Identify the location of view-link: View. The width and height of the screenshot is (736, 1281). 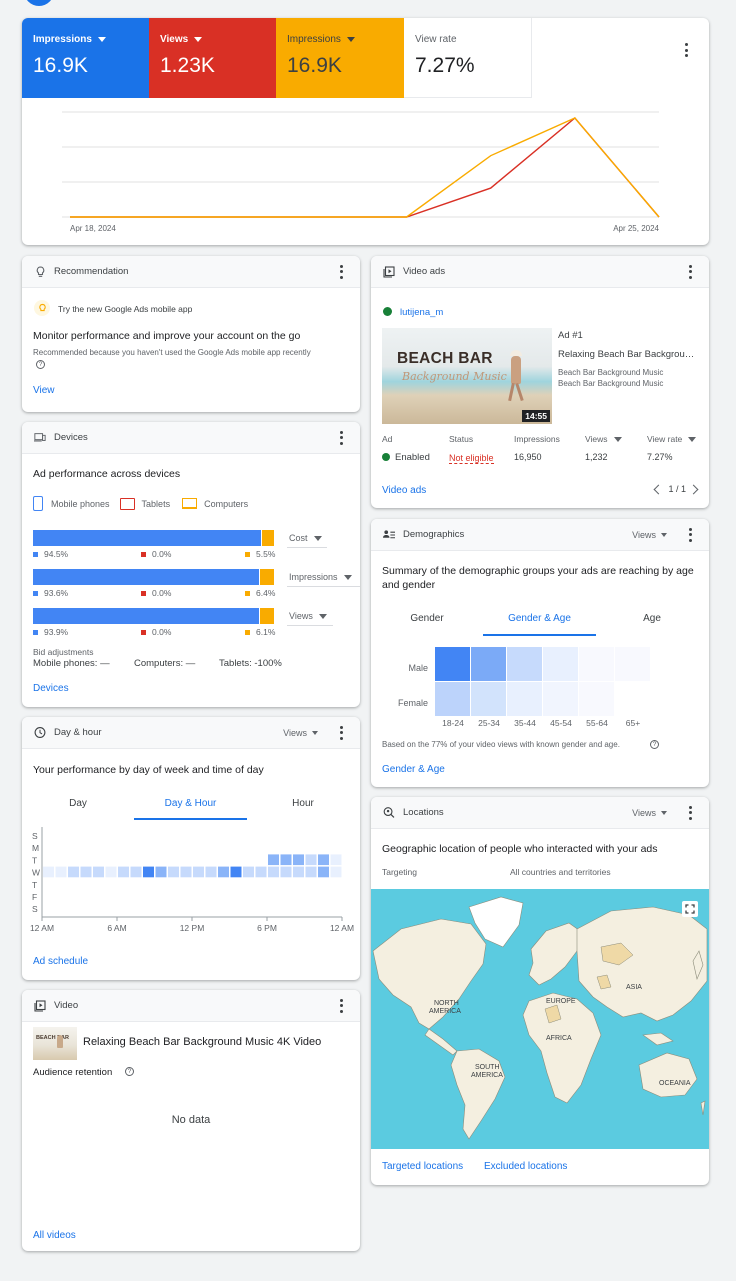
(44, 390).